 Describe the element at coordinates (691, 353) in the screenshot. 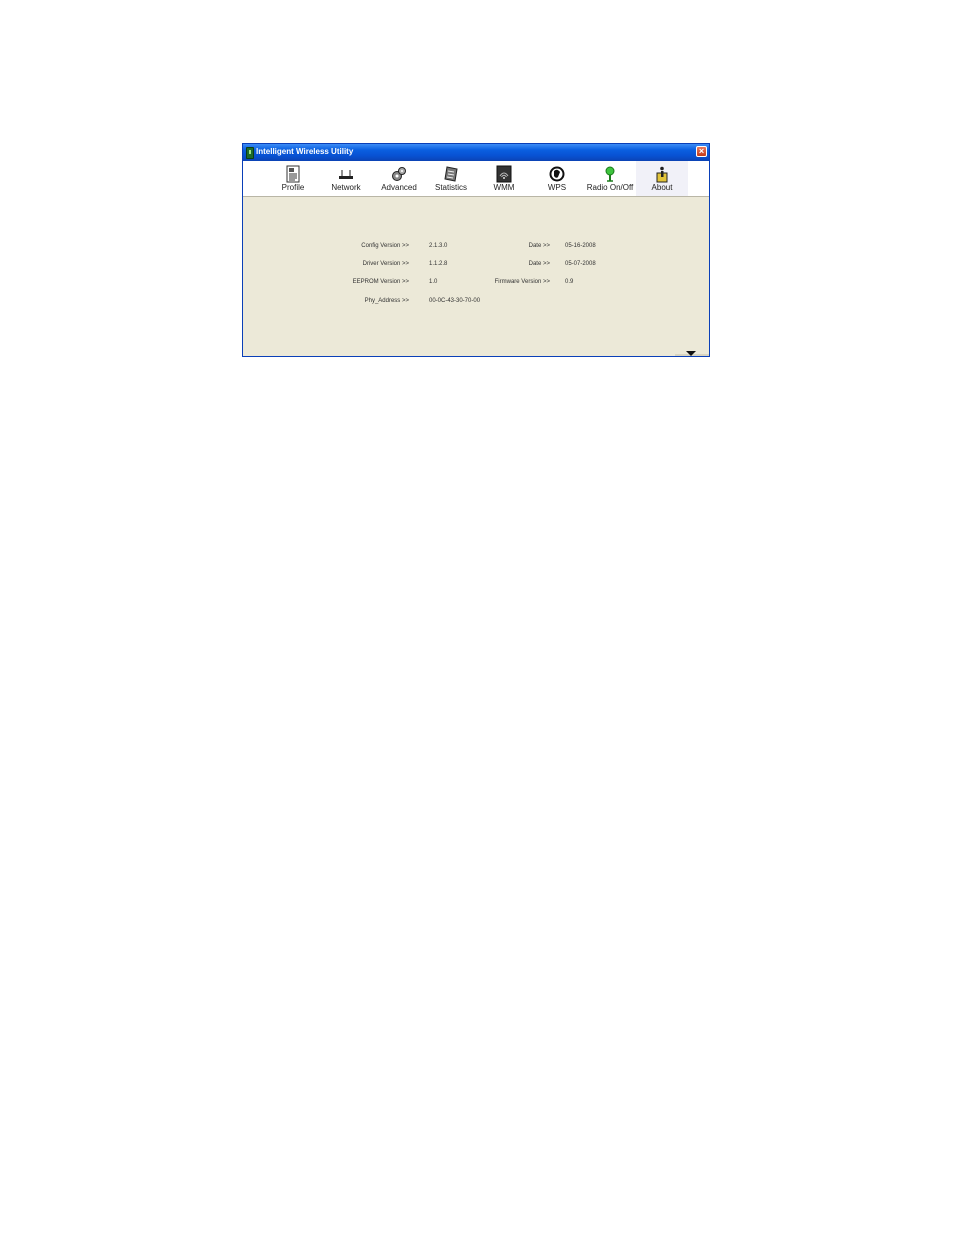

I see `scroll-down-icon` at that location.